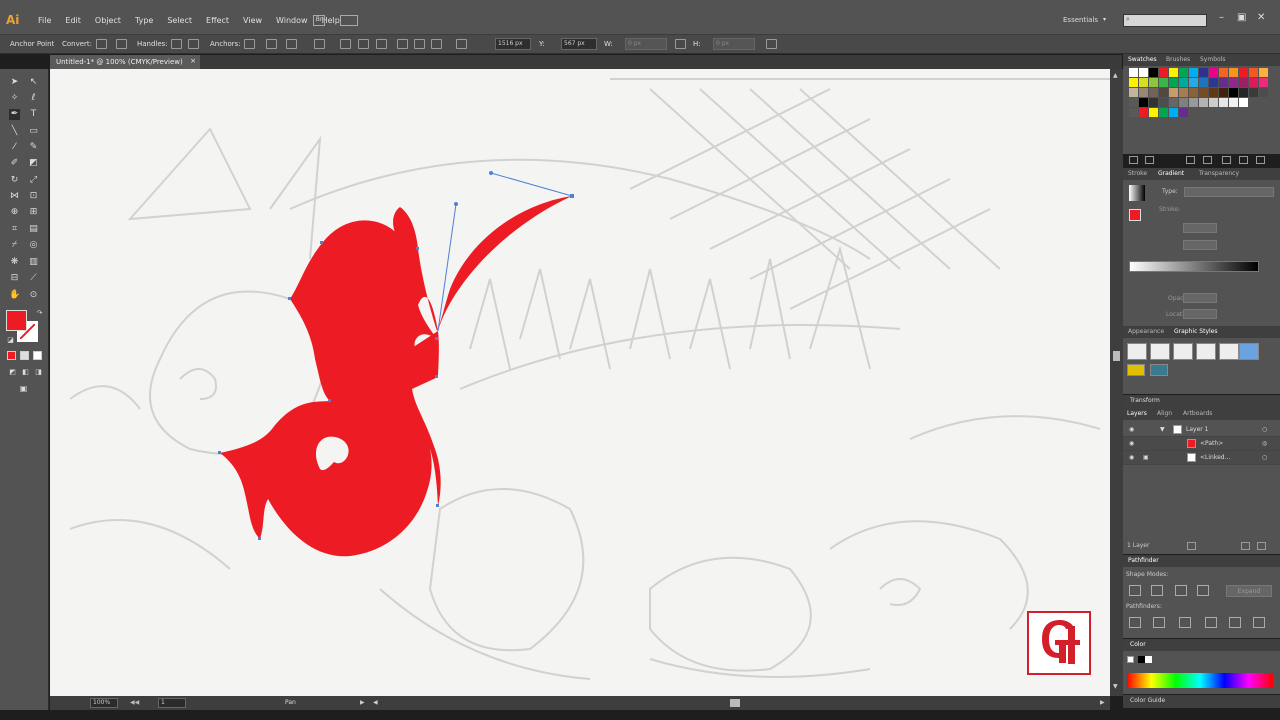 This screenshot has height=720, width=1280. Describe the element at coordinates (14, 212) in the screenshot. I see `shape-builder-tool-icon: ⊕` at that location.